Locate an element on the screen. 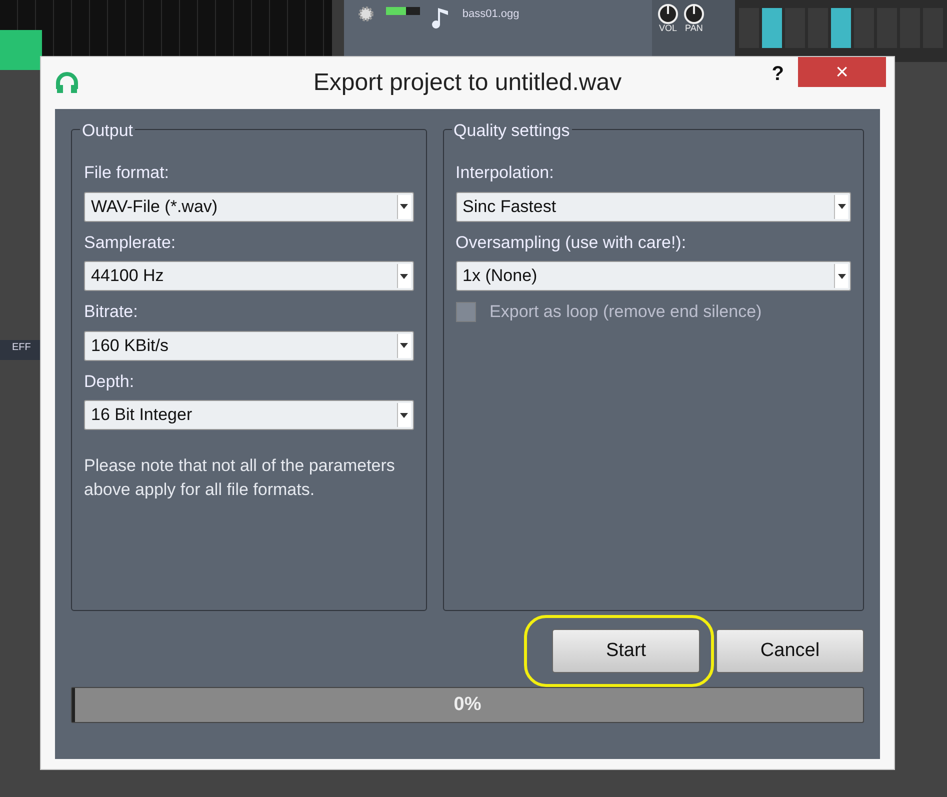  app-logo-icon is located at coordinates (67, 83).